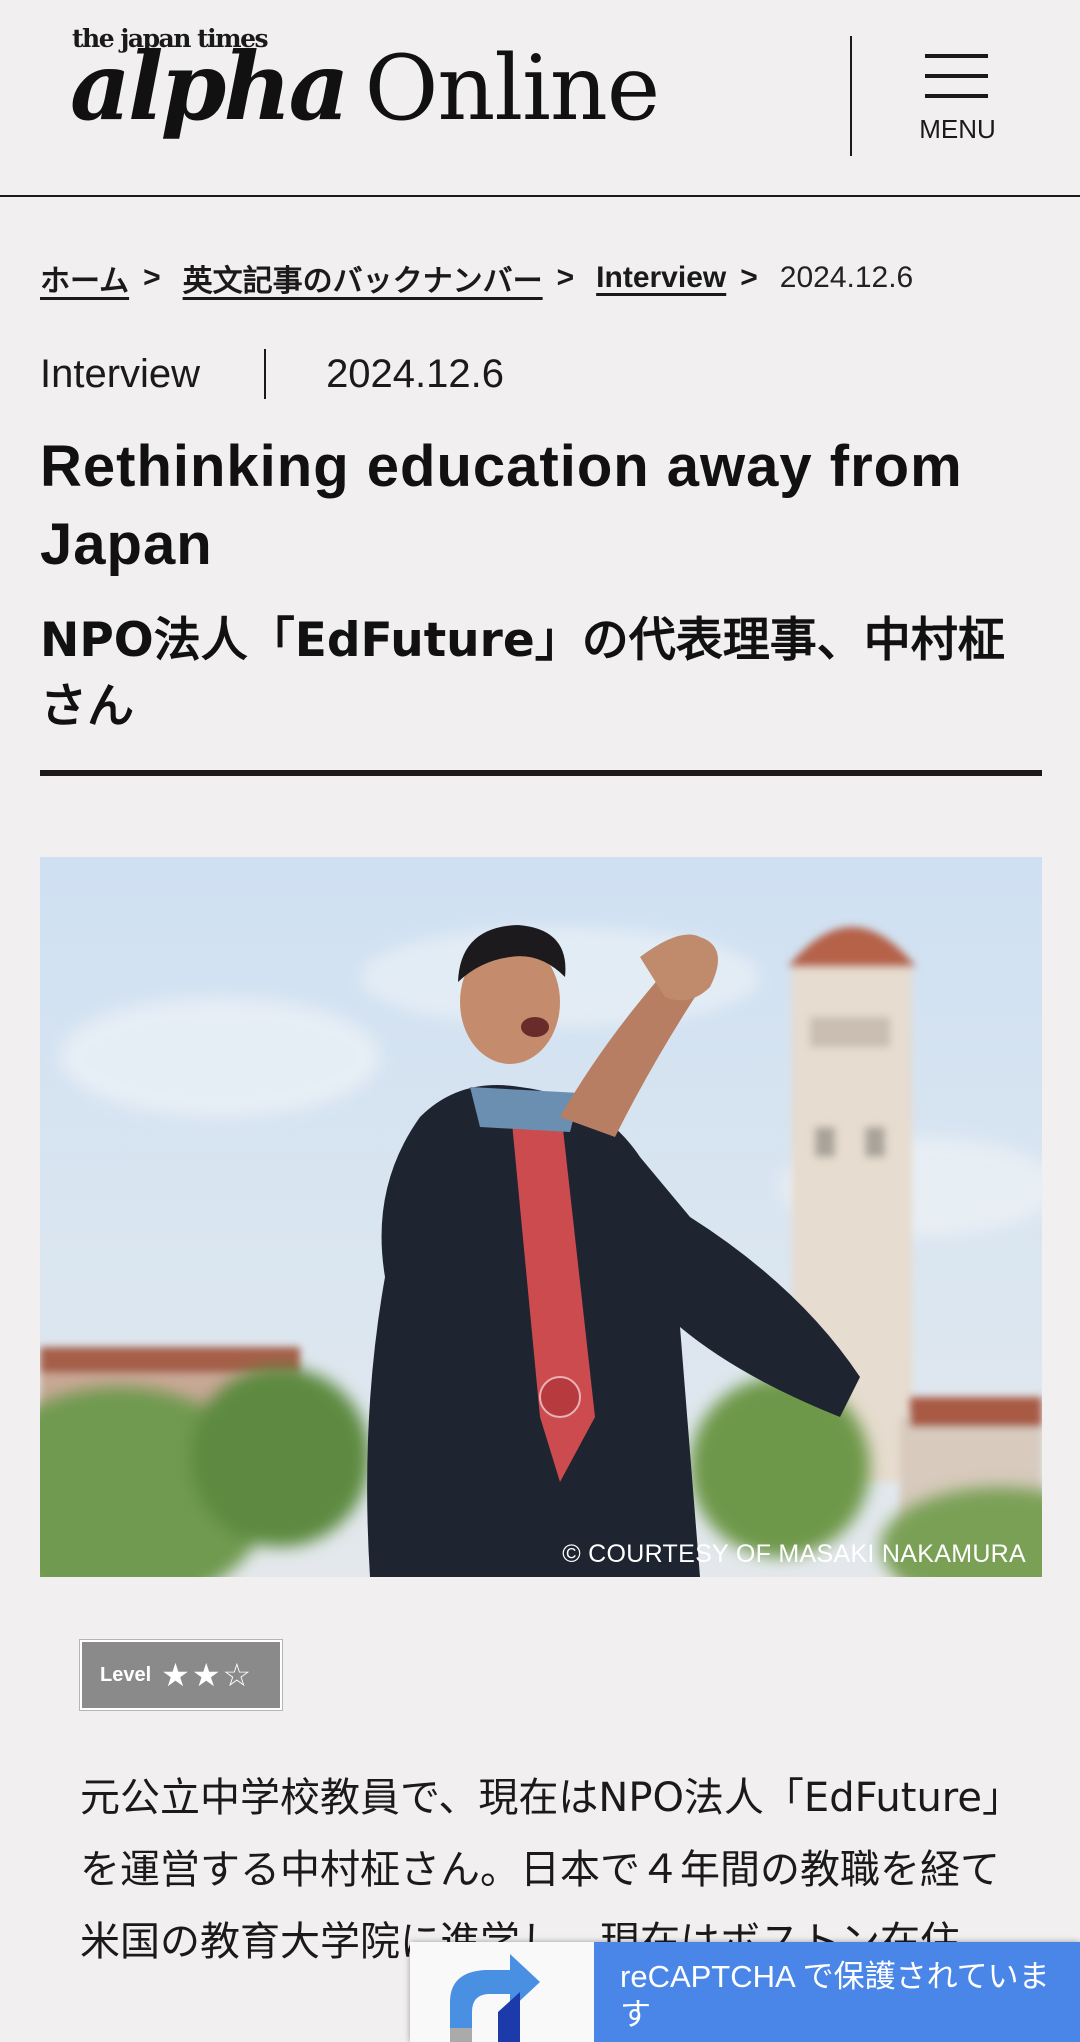 The image size is (1080, 2042). Describe the element at coordinates (541, 773) in the screenshot. I see `title-rule` at that location.